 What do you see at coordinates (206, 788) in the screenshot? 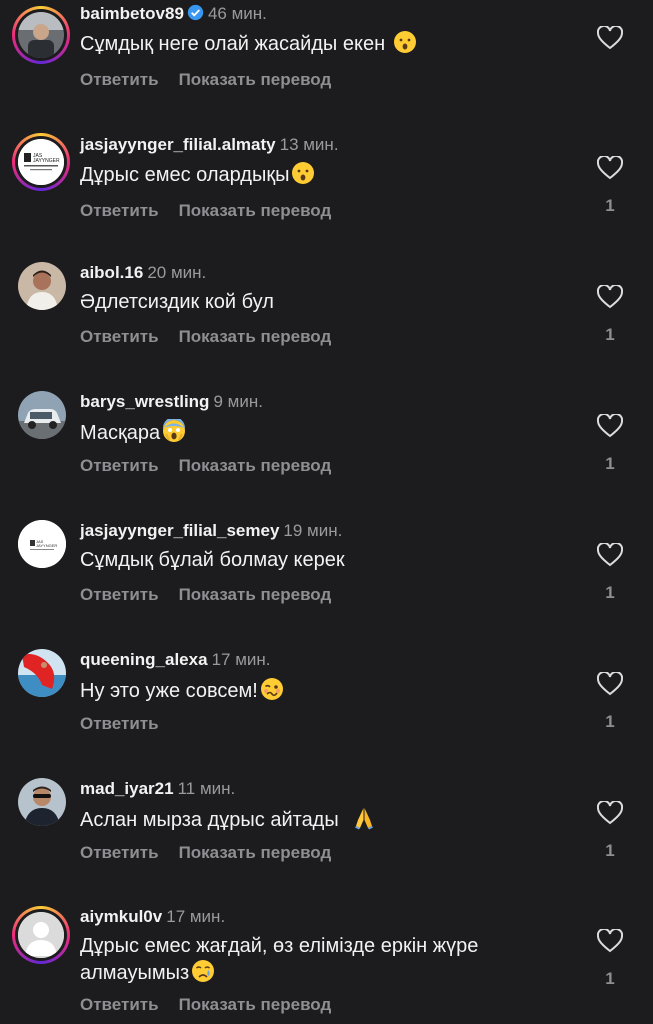
I see `comment-time: 11 мин.` at bounding box center [206, 788].